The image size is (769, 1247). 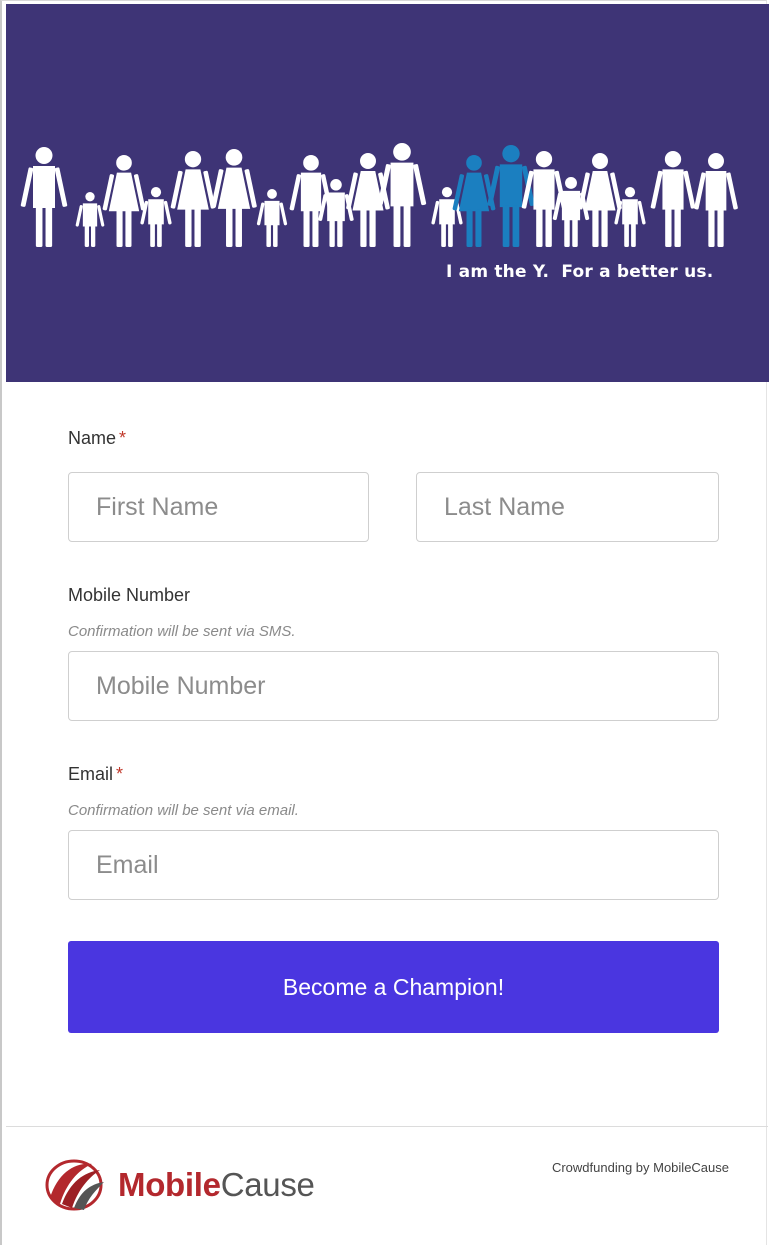 What do you see at coordinates (379, 195) in the screenshot?
I see `family-silhouettes-illustration` at bounding box center [379, 195].